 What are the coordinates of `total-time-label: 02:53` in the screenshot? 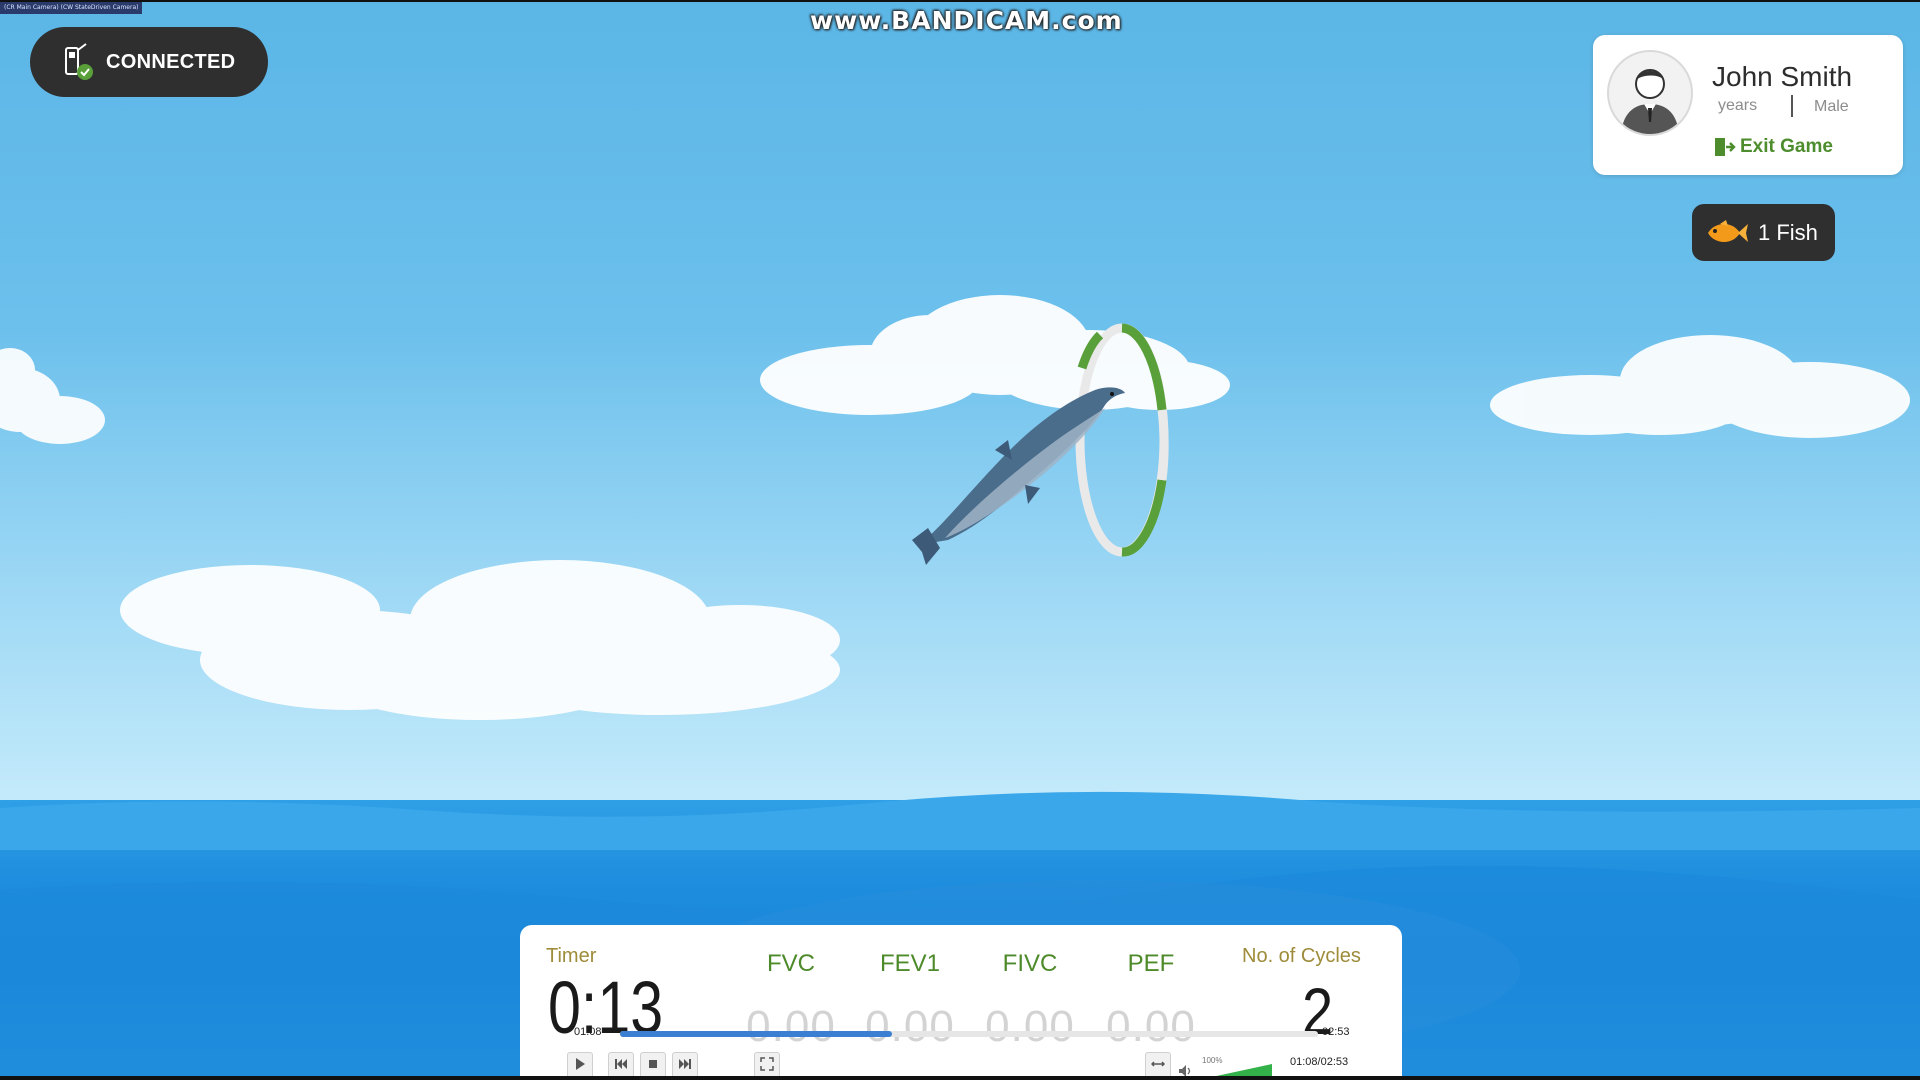 It's located at (1336, 1032).